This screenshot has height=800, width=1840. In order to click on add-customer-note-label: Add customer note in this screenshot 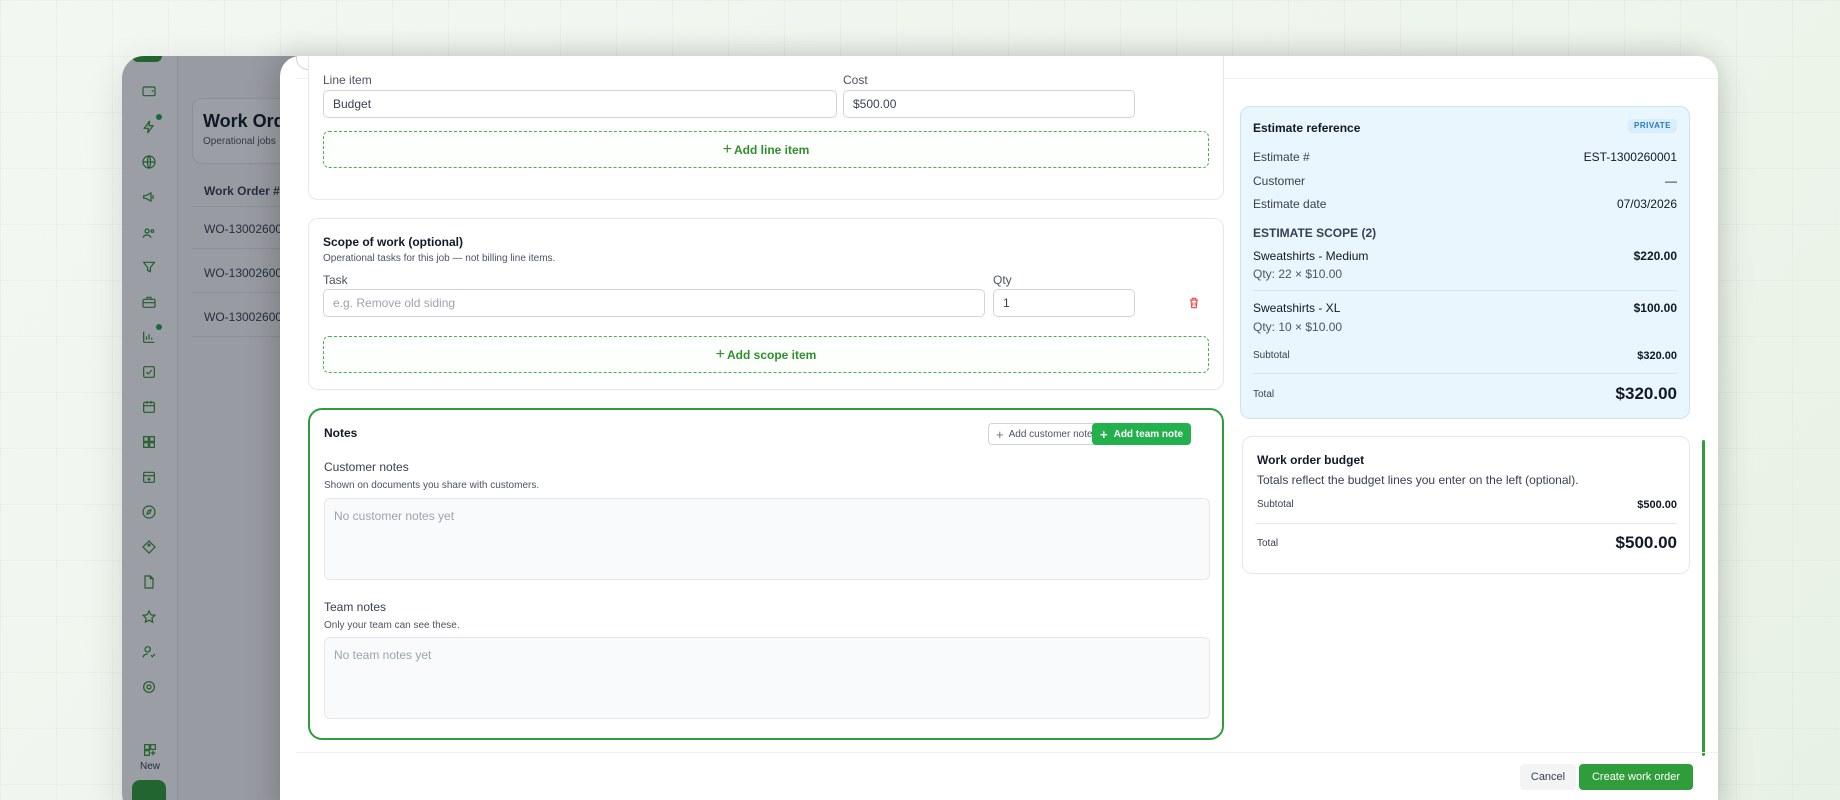, I will do `click(1050, 434)`.